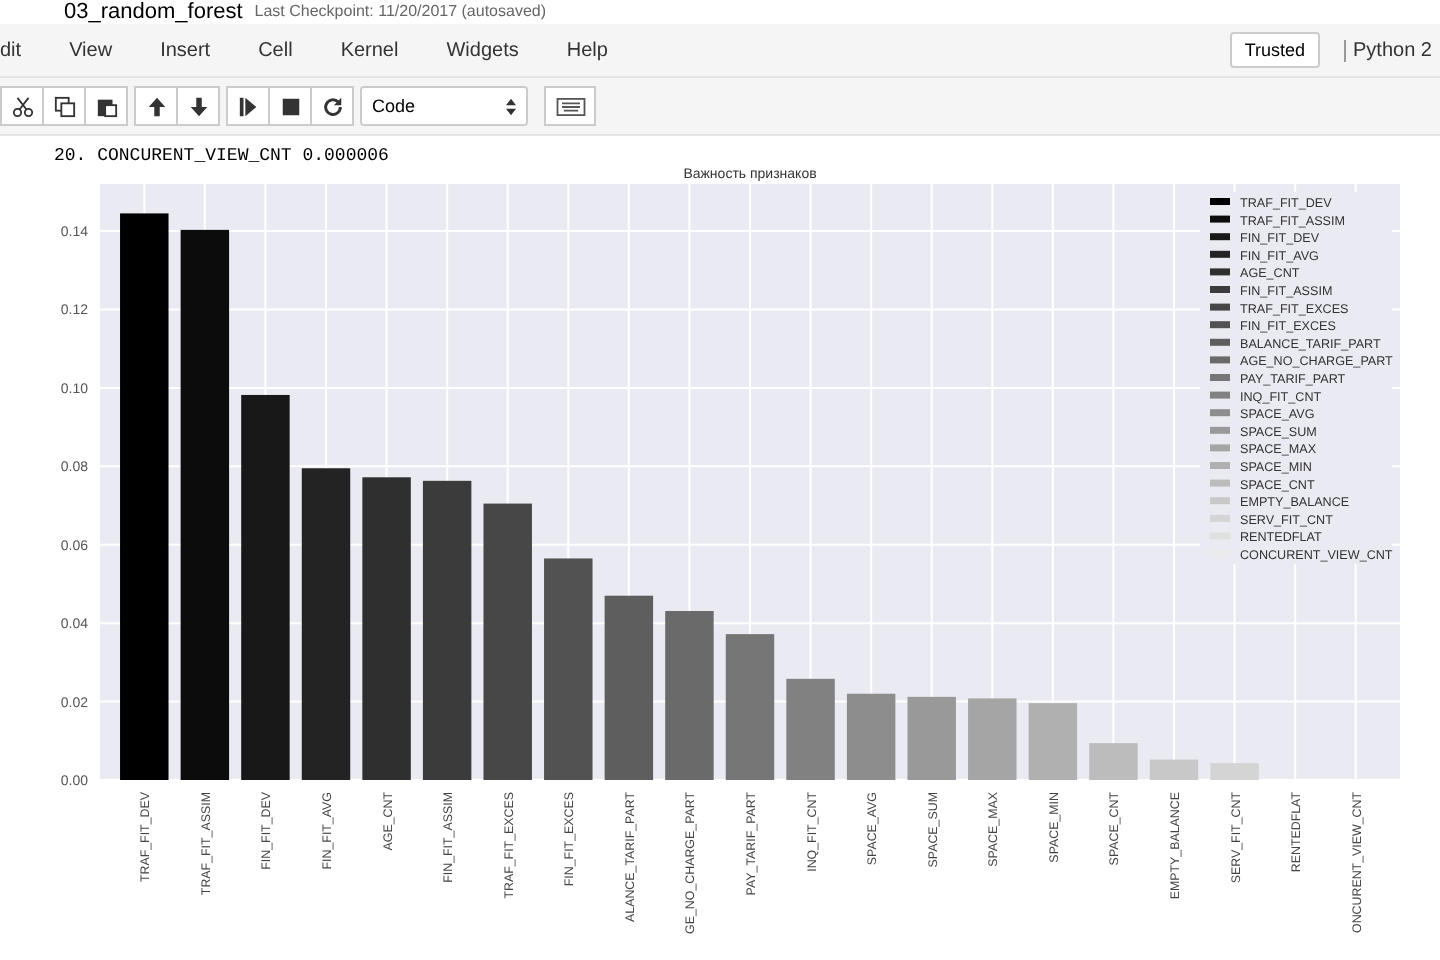 The width and height of the screenshot is (1440, 960). I want to click on run-icon, so click(248, 106).